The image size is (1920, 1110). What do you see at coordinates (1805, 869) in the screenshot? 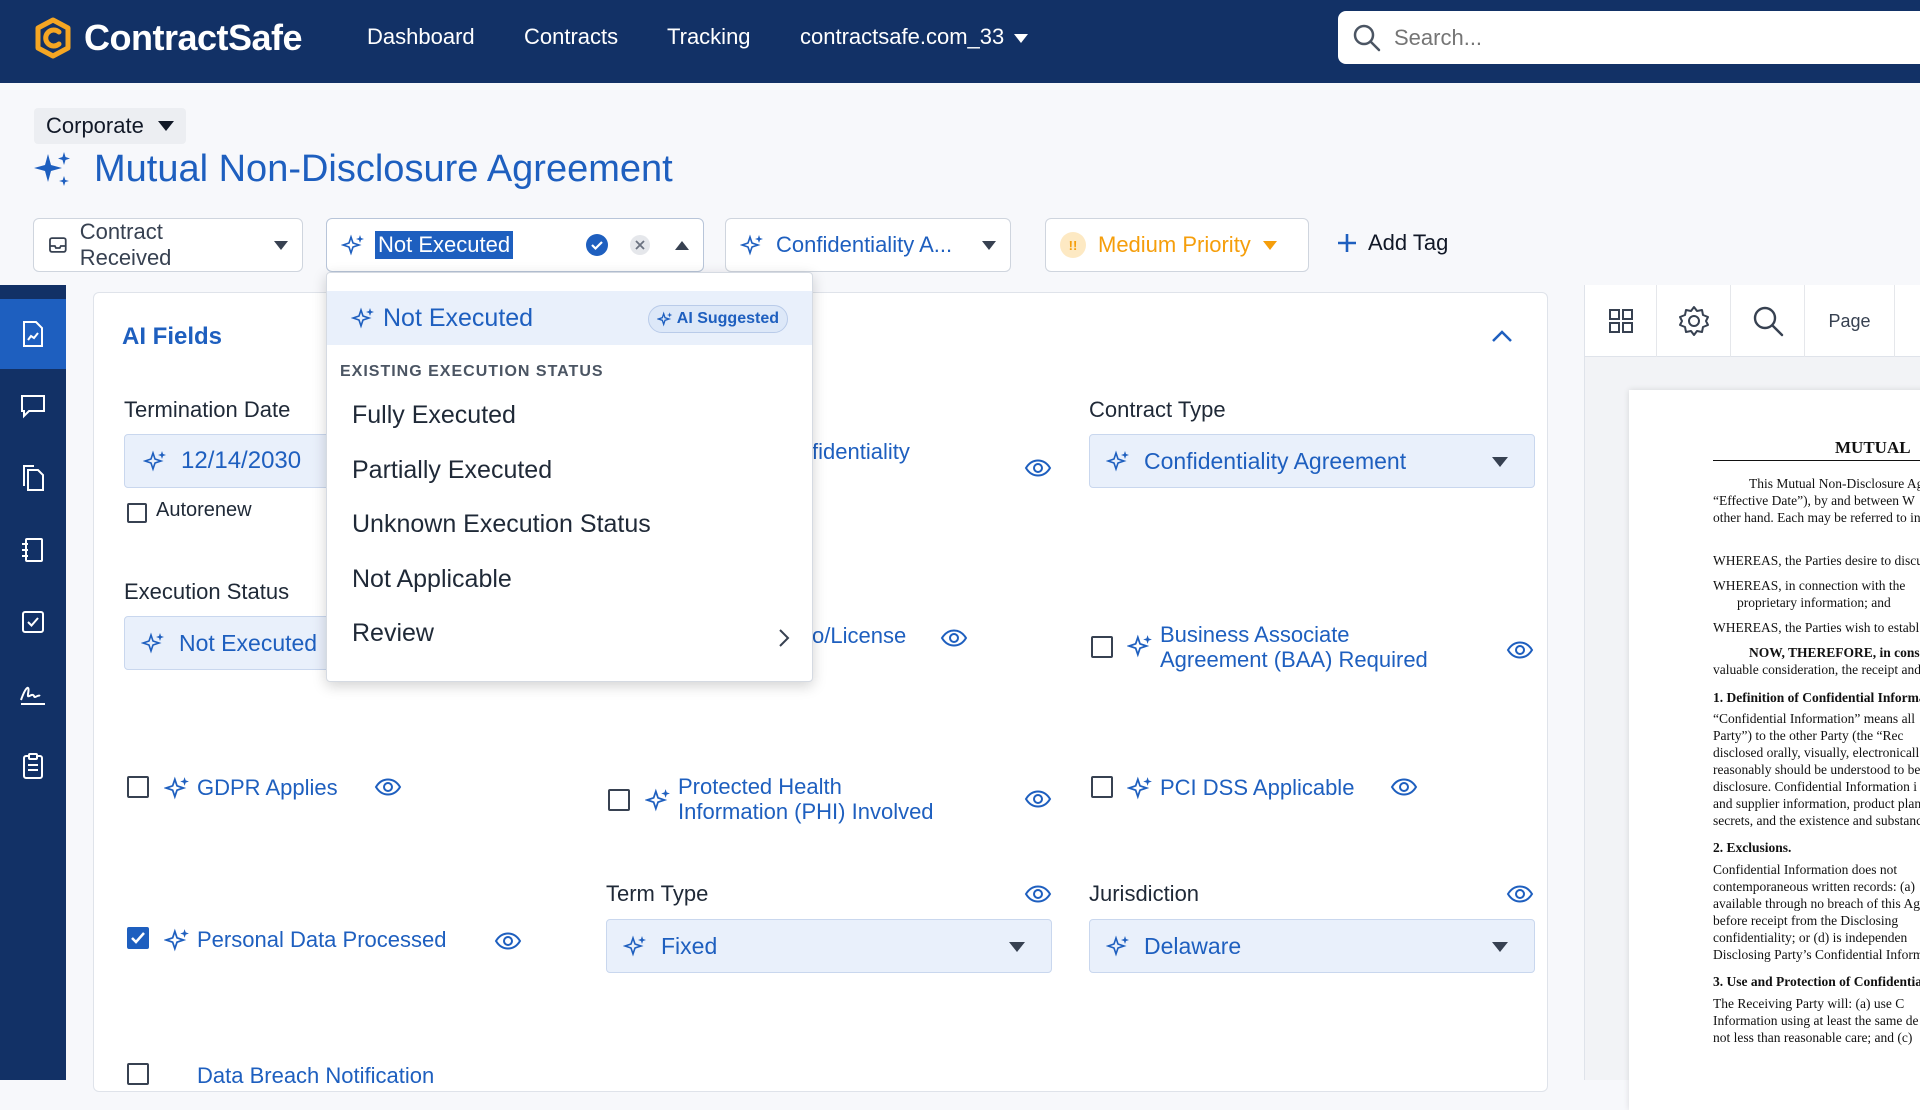
I see `doc-line: Confidential Information does not` at bounding box center [1805, 869].